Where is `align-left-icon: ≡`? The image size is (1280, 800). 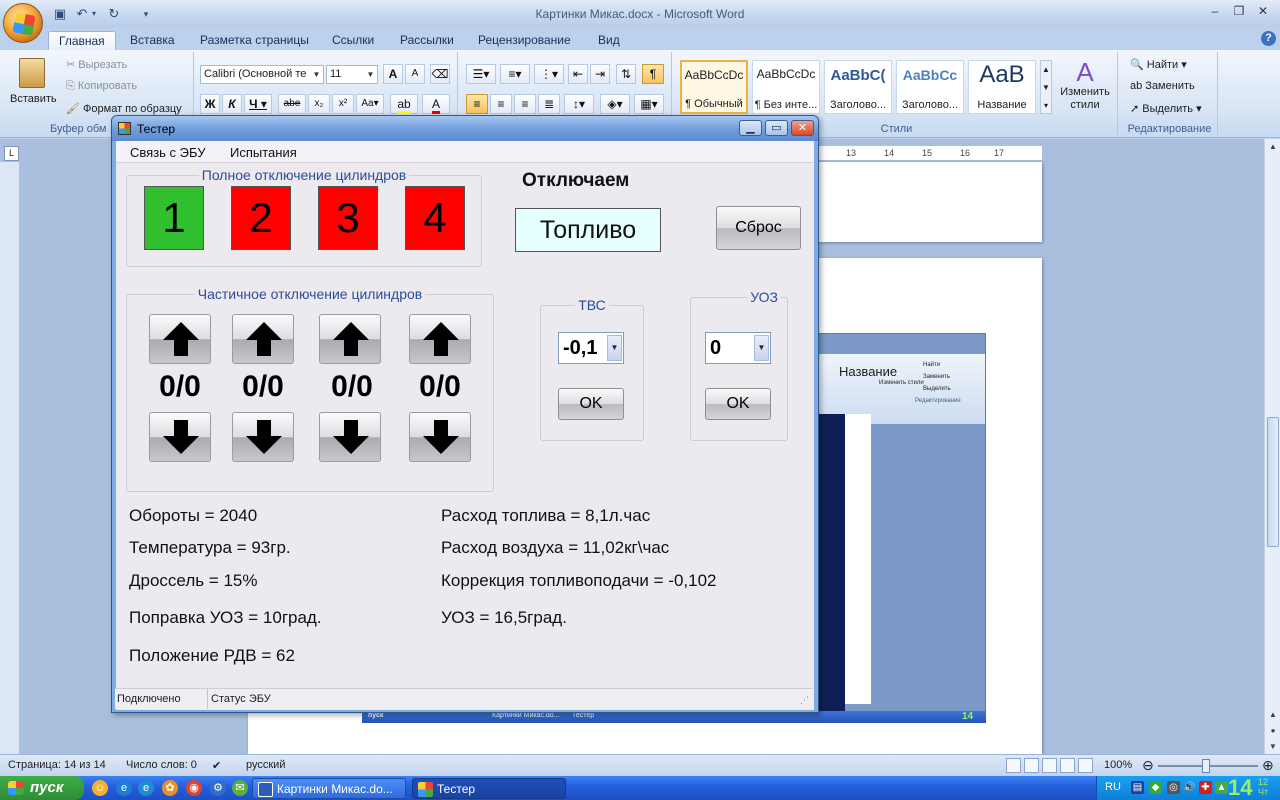
align-left-icon: ≡ is located at coordinates (477, 104).